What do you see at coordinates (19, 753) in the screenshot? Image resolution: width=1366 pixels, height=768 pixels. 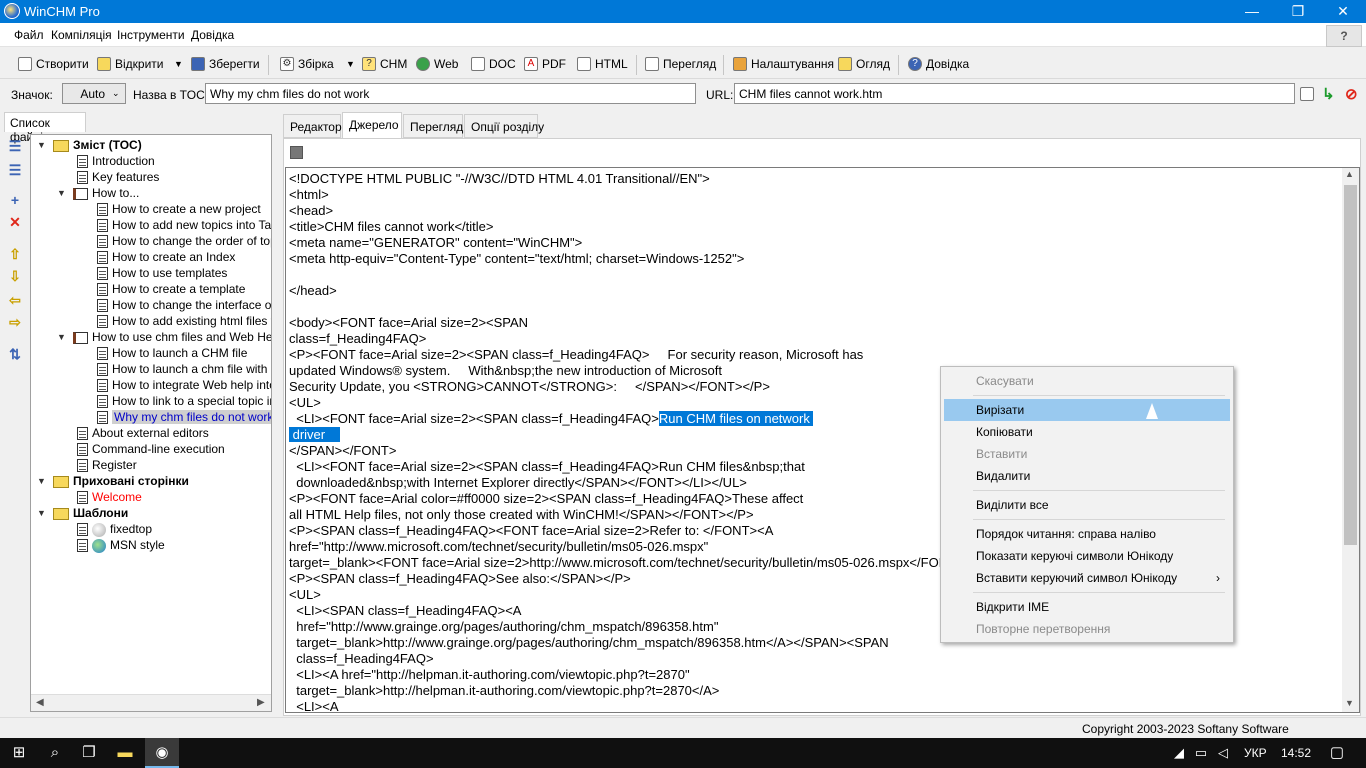 I see `windows-start-icon: ⊞` at bounding box center [19, 753].